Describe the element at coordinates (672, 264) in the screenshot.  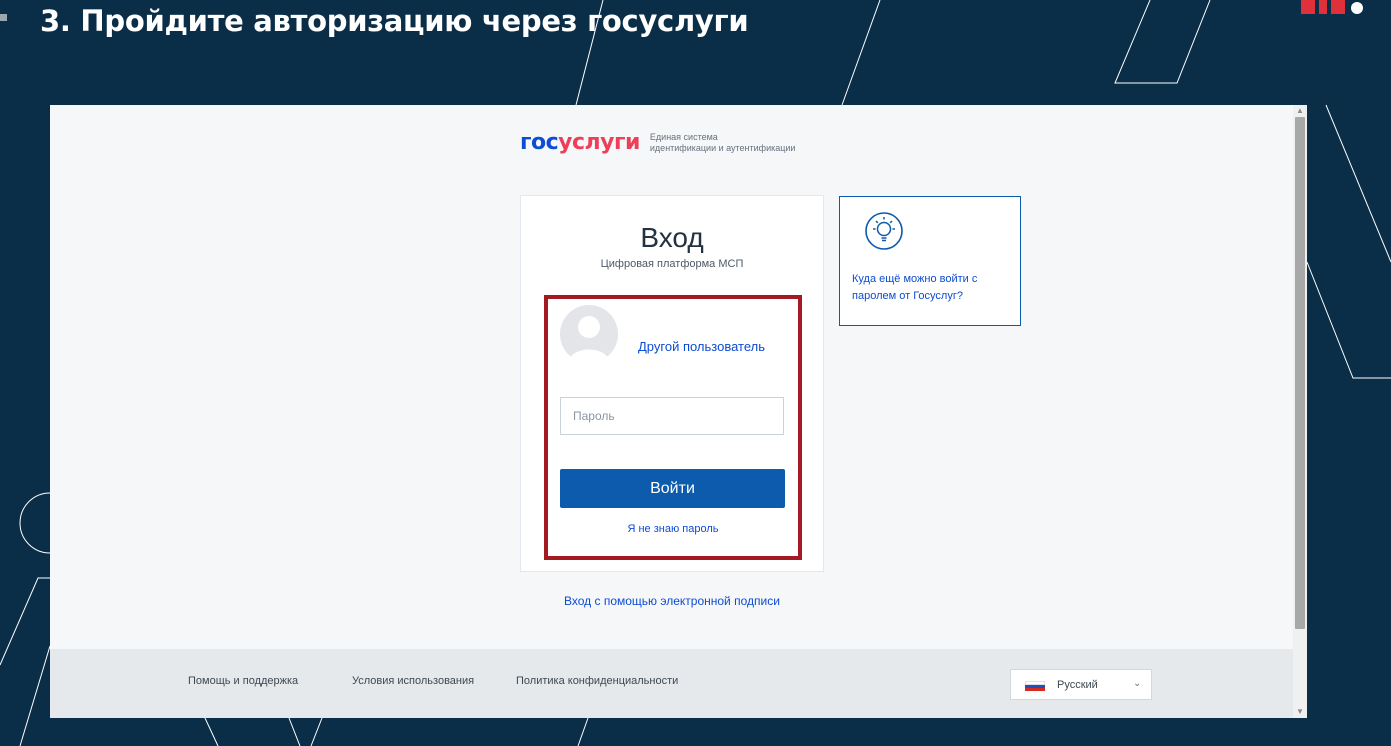
I see `login-subtitle: Цифровая платформа МСП` at that location.